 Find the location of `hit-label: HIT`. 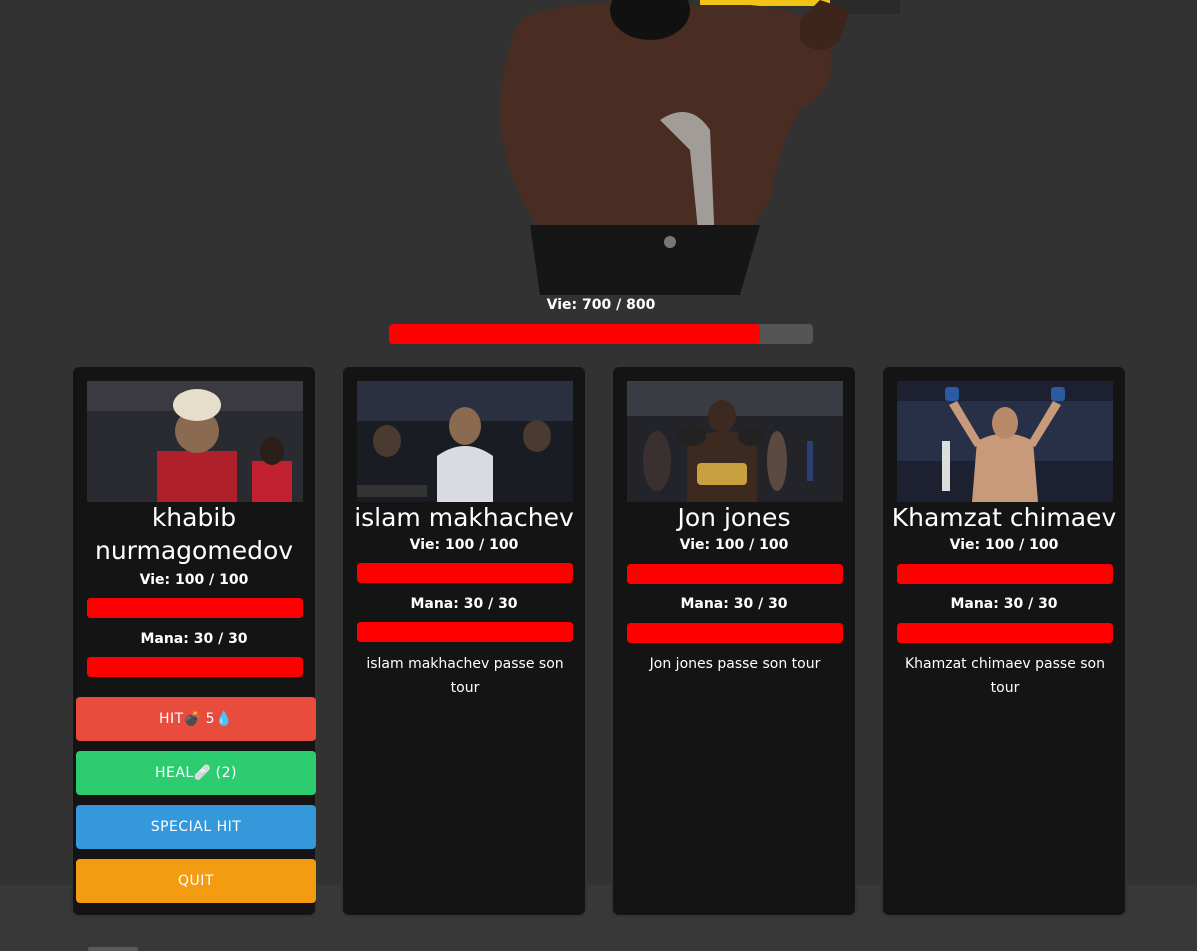

hit-label: HIT is located at coordinates (171, 719).